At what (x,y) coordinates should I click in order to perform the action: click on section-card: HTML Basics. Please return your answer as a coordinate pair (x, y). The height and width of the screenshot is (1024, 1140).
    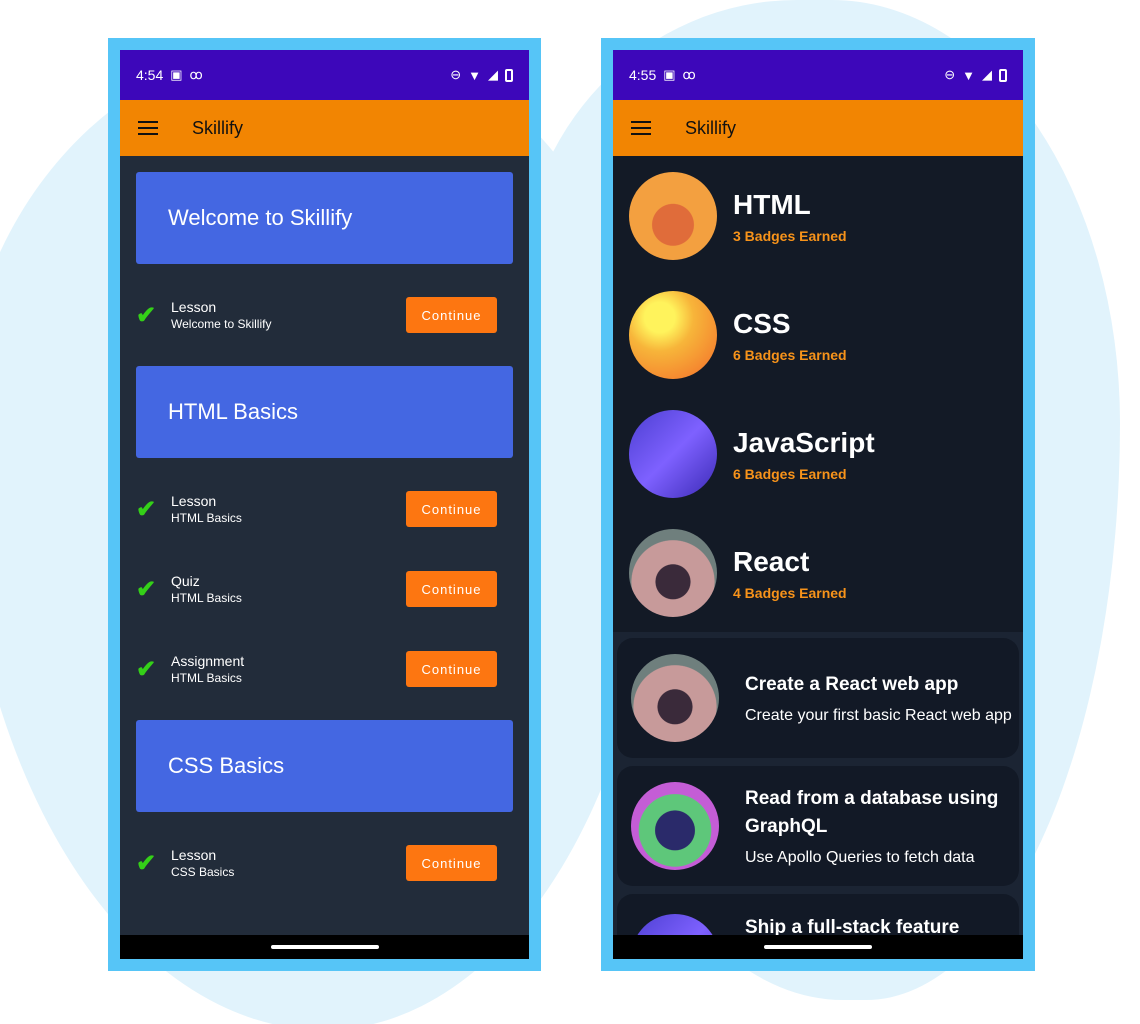
    Looking at the image, I should click on (324, 412).